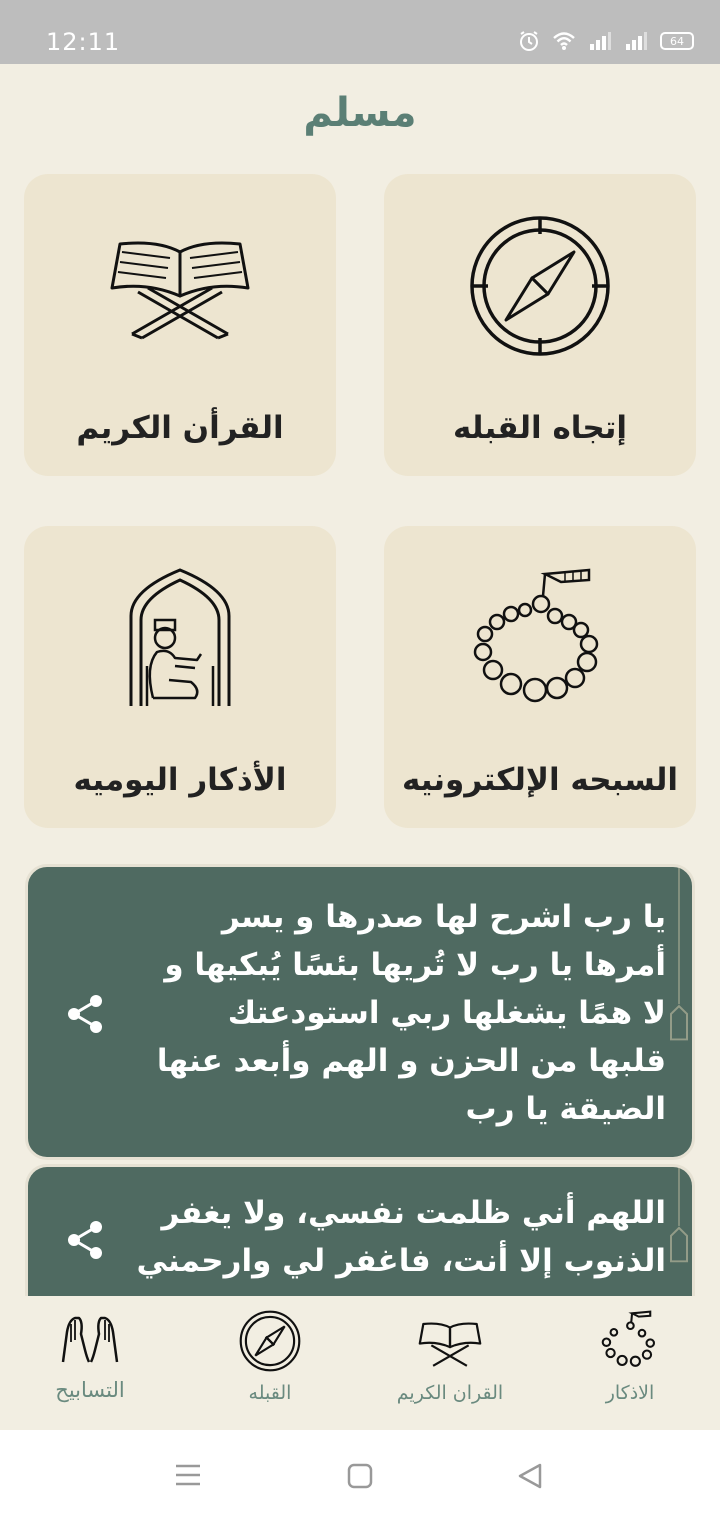  I want to click on system-navigation-bar, so click(360, 1475).